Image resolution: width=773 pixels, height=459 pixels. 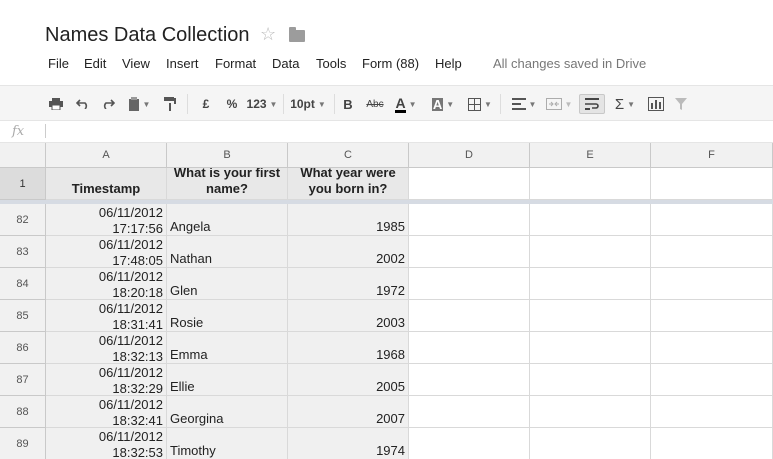 I want to click on timestamp-cell: 06/11/2012 18:31:41, so click(x=106, y=316).